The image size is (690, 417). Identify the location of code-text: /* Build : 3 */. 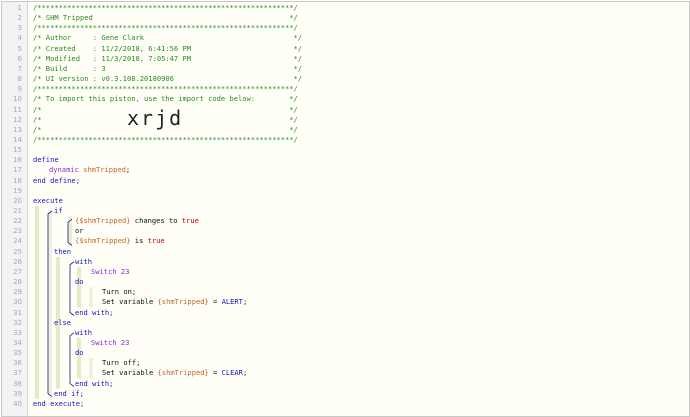
(167, 69).